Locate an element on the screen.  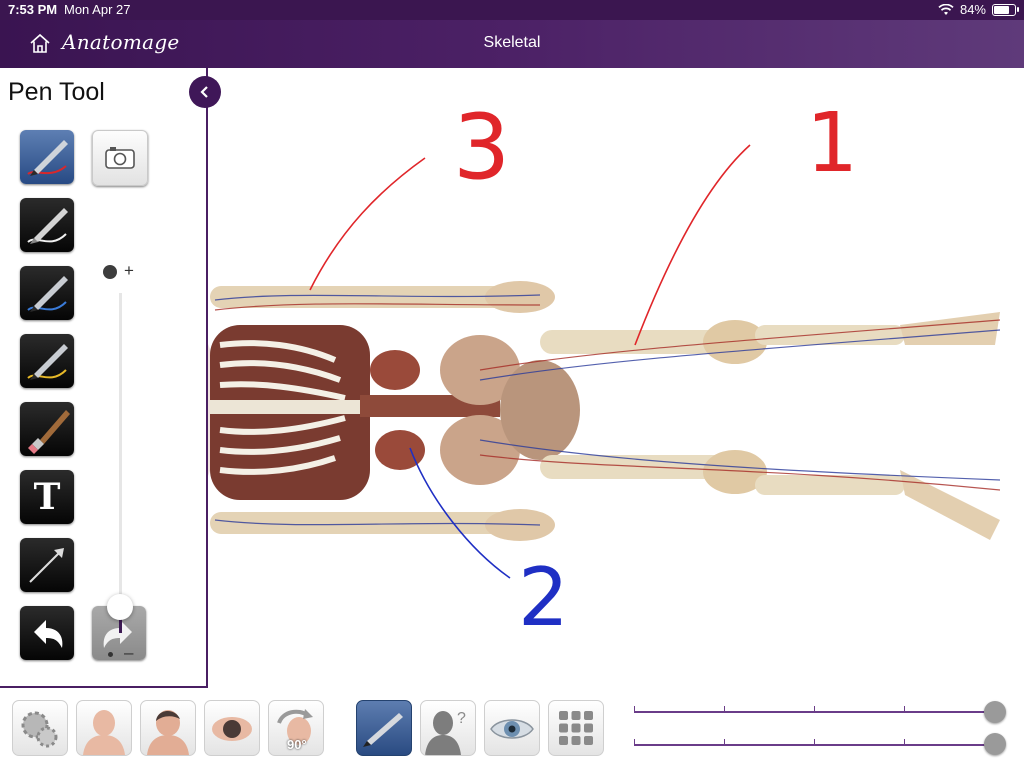
visibility-button is located at coordinates (512, 728).